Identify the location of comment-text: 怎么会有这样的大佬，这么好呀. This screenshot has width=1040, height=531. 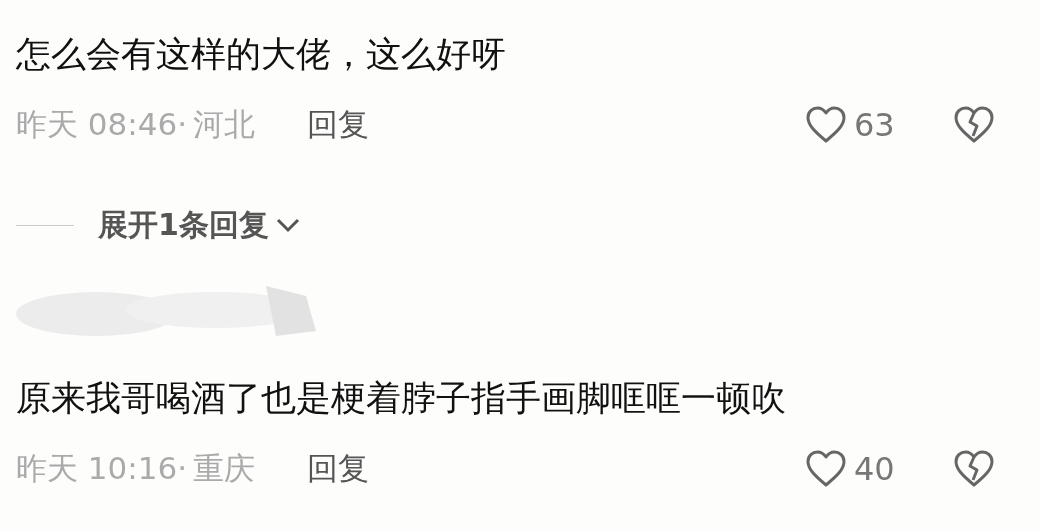
(261, 54).